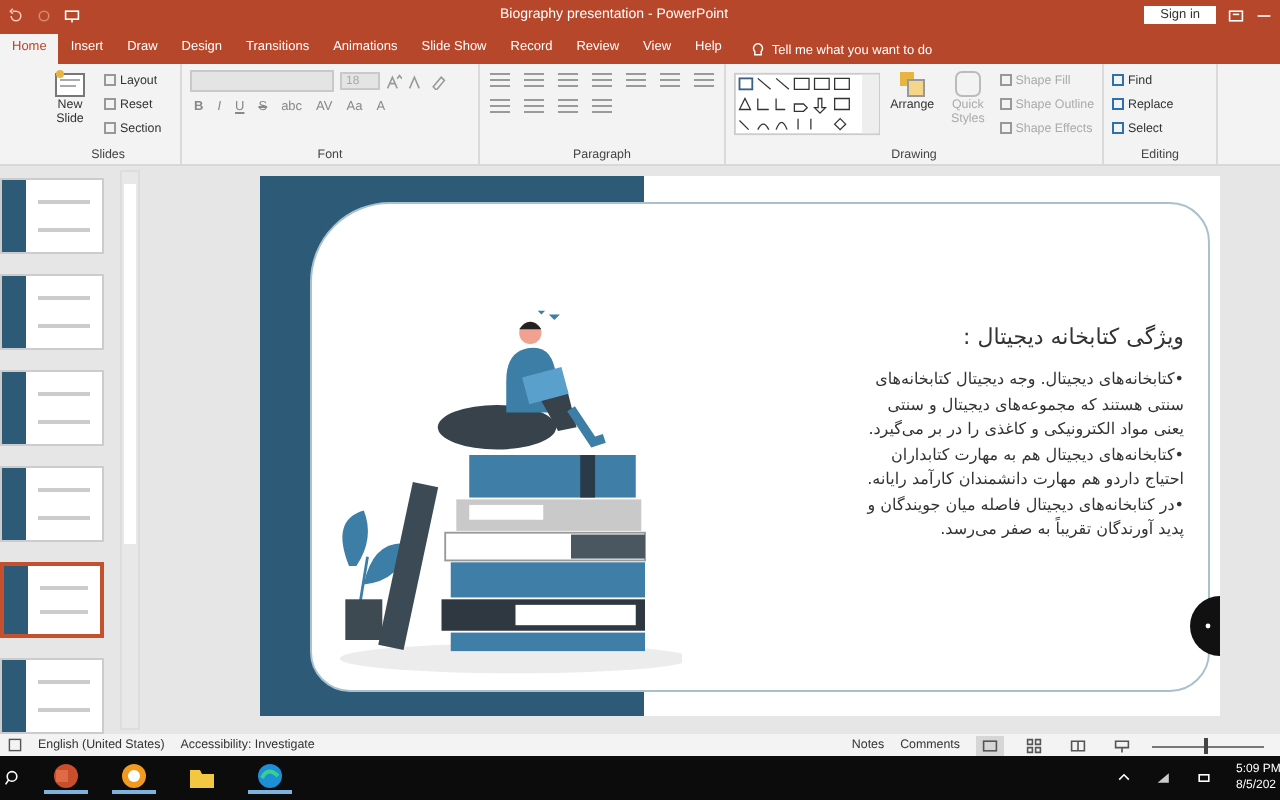 This screenshot has height=800, width=1280. I want to click on zoom-slider, so click(1208, 745).